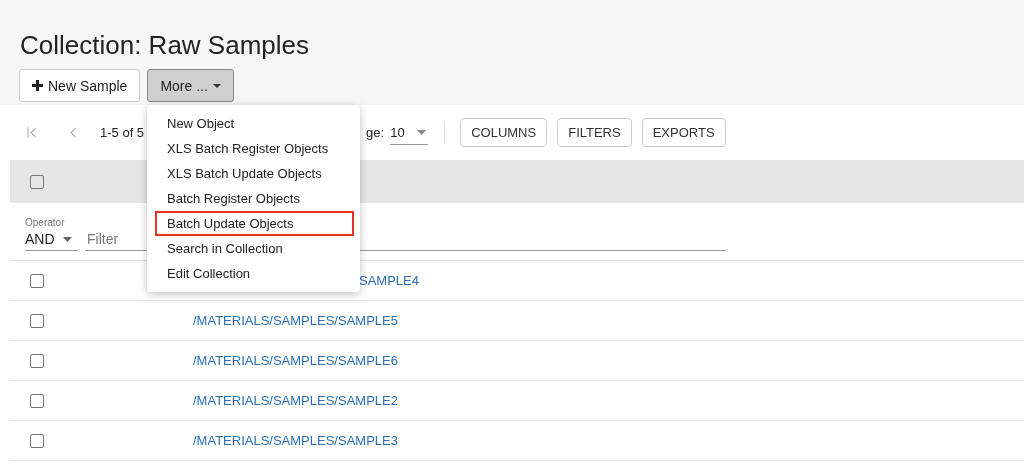 The image size is (1024, 476). I want to click on sample-link: /MATERIALS/SAMPLES/SAMPLE5, so click(295, 320).